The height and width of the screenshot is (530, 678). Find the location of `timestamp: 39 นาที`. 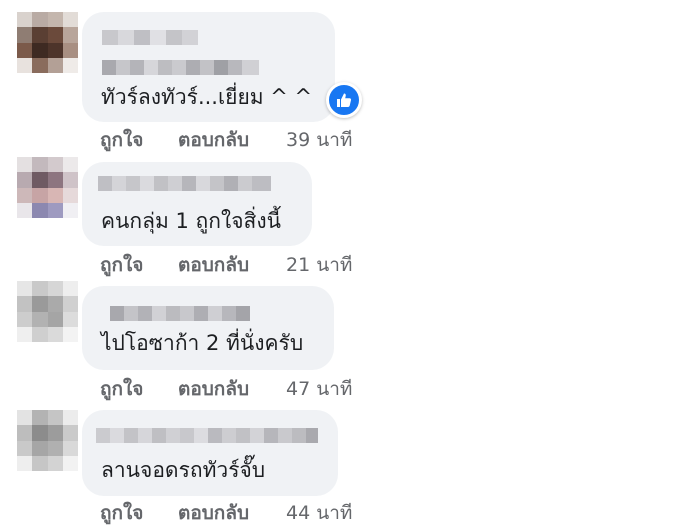

timestamp: 39 นาที is located at coordinates (319, 140).